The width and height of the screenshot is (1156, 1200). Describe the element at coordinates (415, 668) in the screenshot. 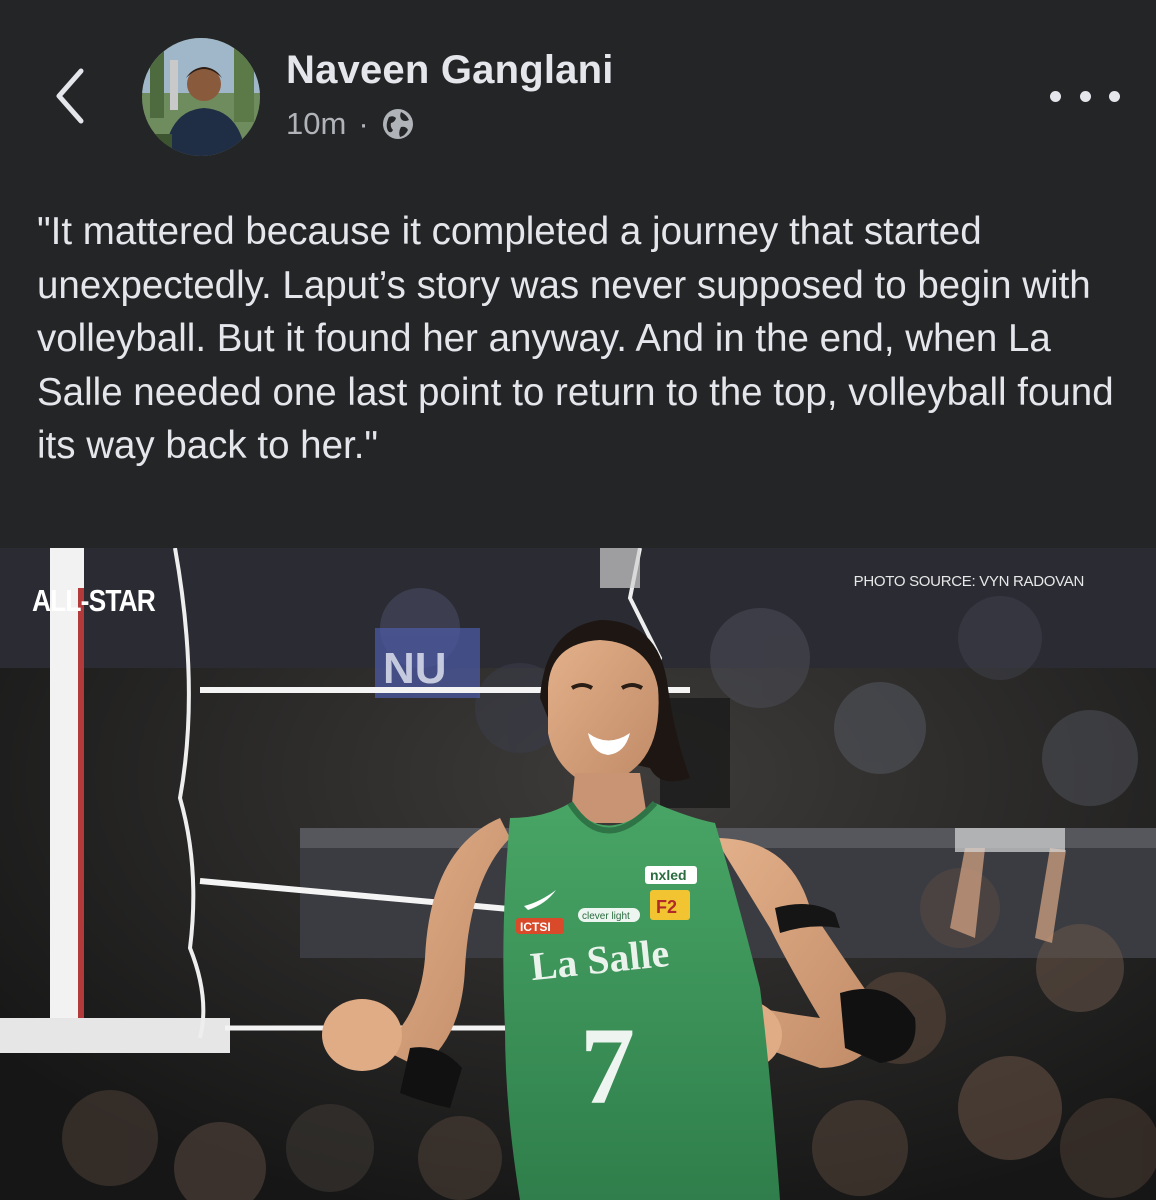

I see `banner-text: NU` at that location.